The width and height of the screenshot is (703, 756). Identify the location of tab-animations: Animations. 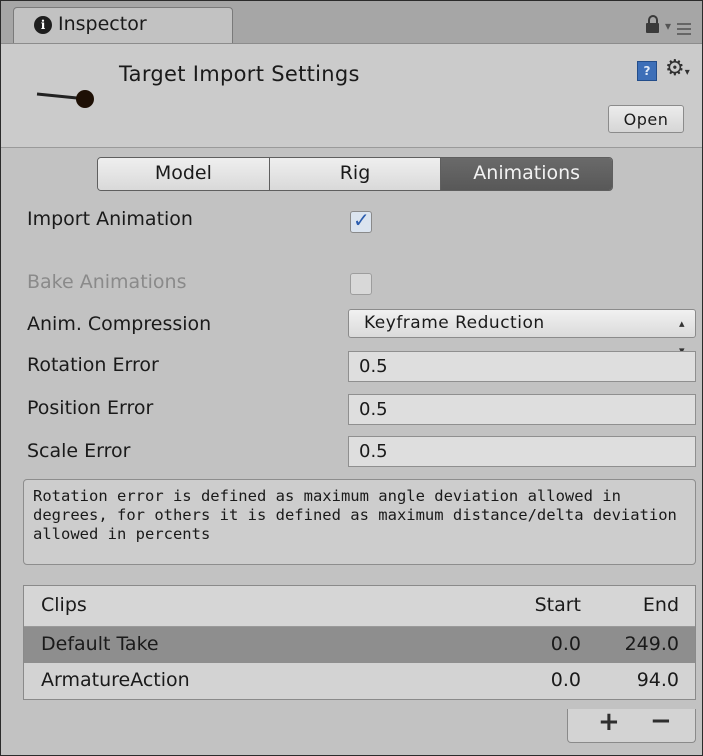
(526, 174).